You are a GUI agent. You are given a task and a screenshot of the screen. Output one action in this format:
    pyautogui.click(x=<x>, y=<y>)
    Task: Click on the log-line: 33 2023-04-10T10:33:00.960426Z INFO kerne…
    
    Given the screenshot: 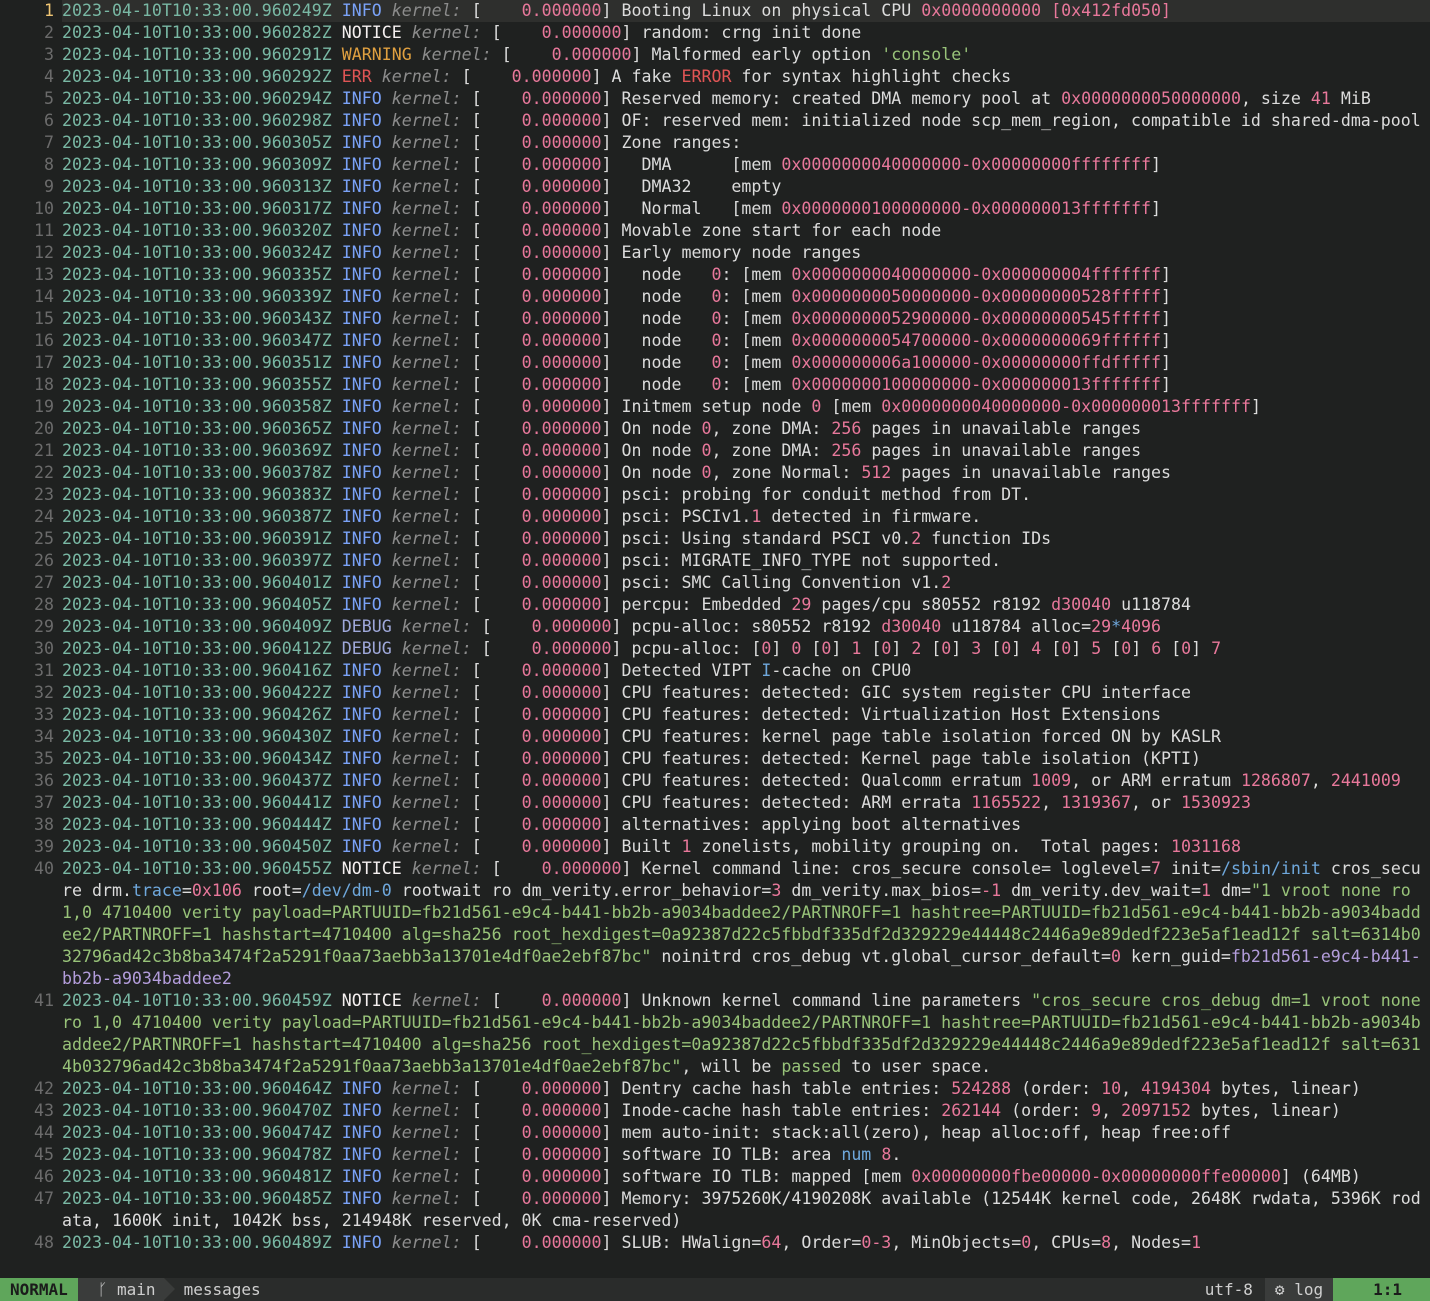 What is the action you would take?
    pyautogui.click(x=715, y=715)
    